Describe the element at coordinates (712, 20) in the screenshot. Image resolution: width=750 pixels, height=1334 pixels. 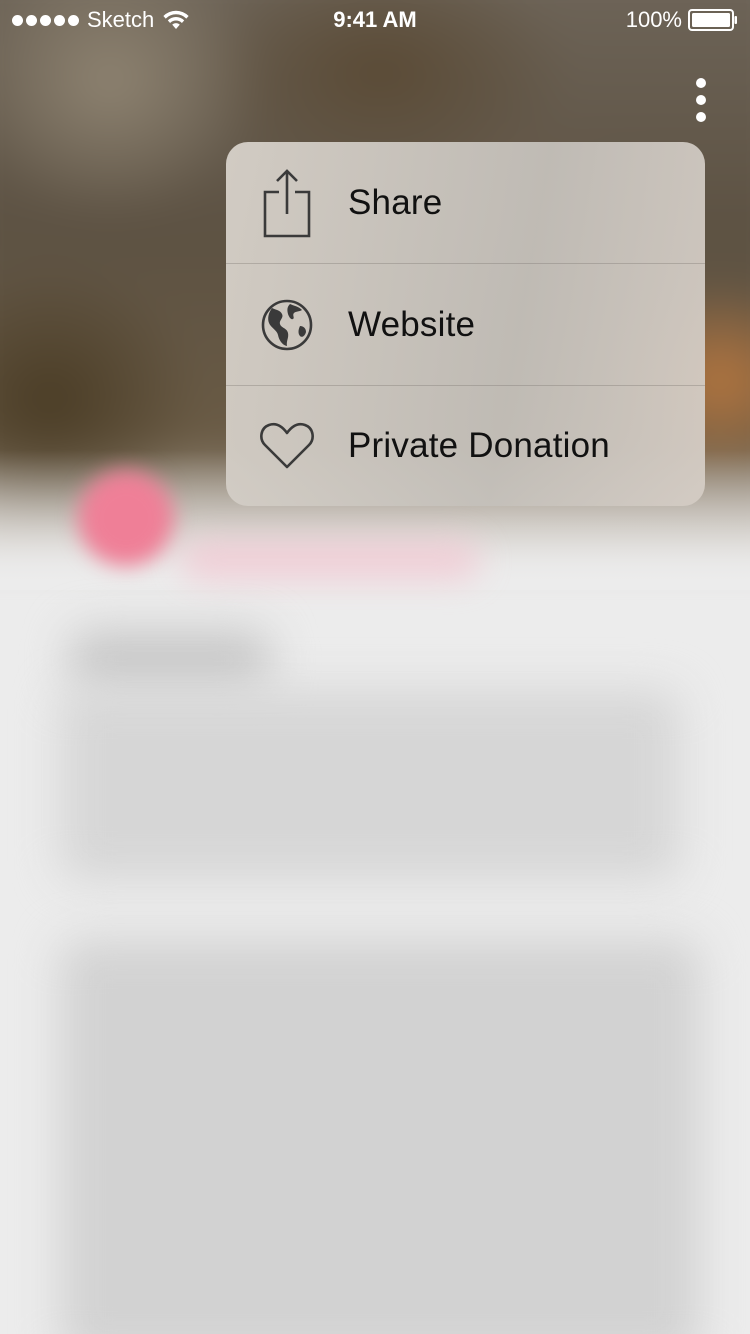
I see `battery-icon` at that location.